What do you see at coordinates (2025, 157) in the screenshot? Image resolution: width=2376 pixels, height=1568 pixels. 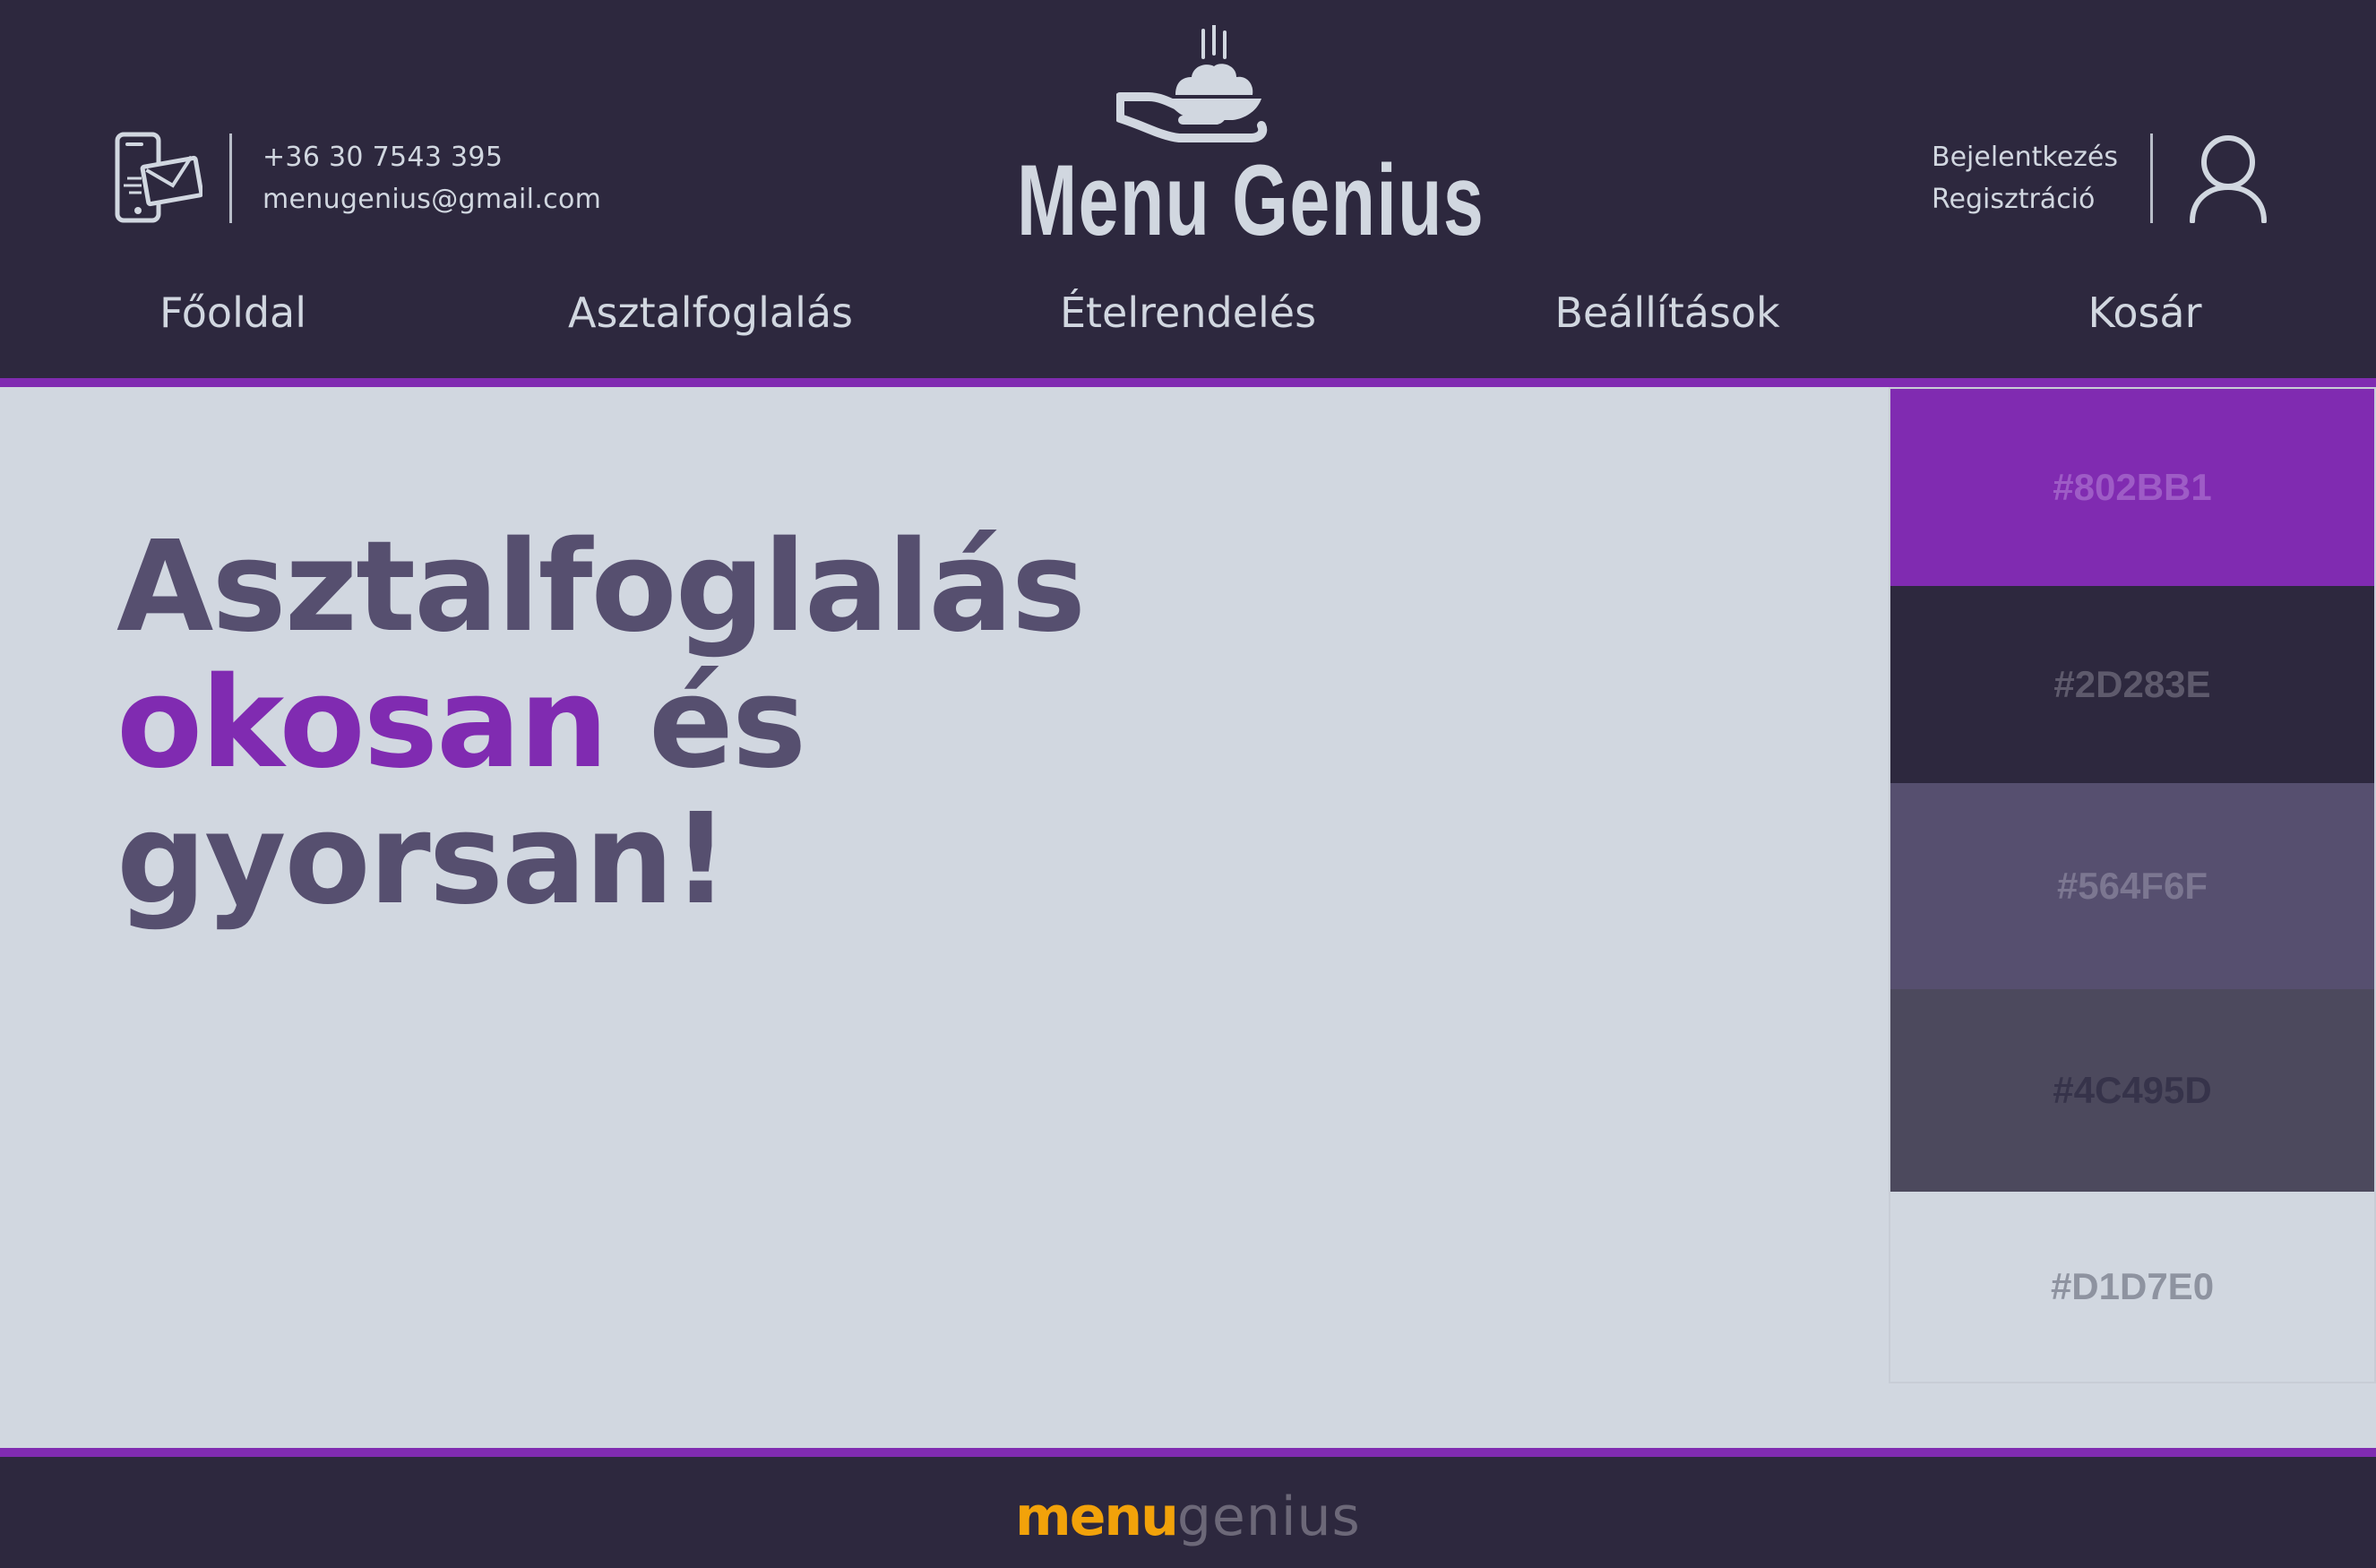 I see `login-link: Bejelentkezés` at bounding box center [2025, 157].